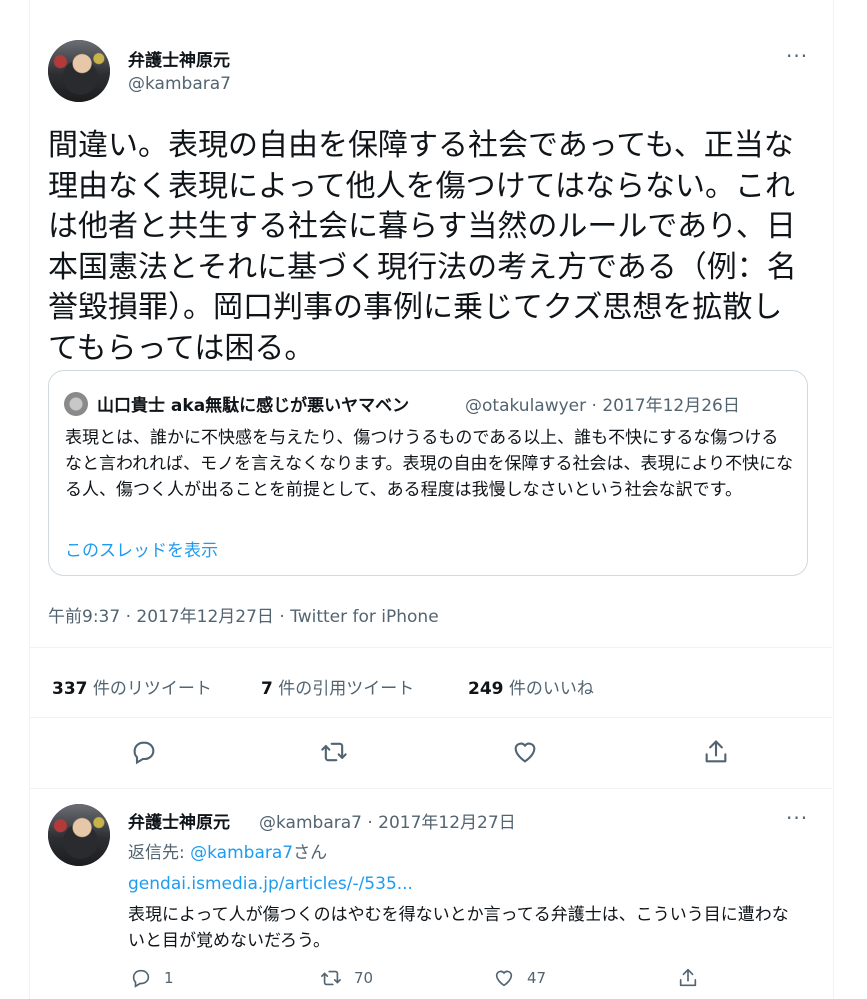 This screenshot has width=867, height=999. What do you see at coordinates (132, 686) in the screenshot?
I see `retweets-stat: 337 件のリツイート` at bounding box center [132, 686].